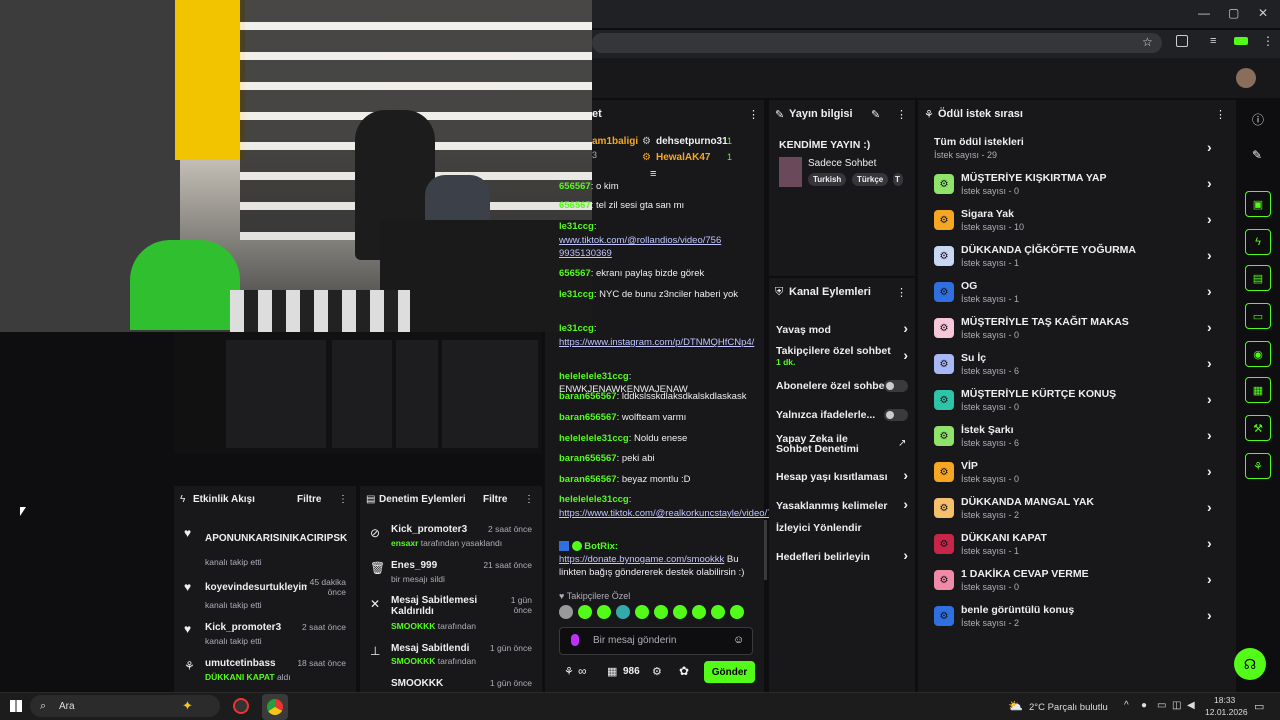 Image resolution: width=1280 pixels, height=720 pixels. I want to click on emoji-icon: ☺, so click(738, 640).